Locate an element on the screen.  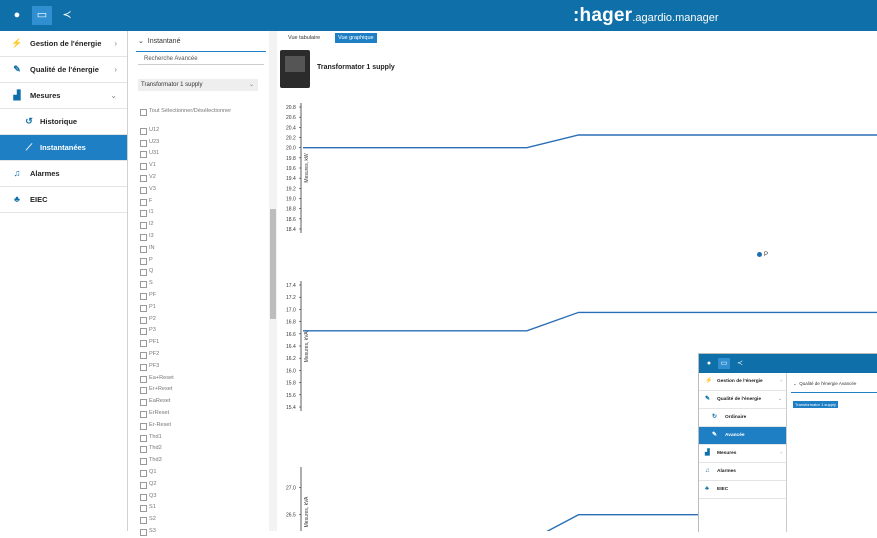
y-axis-label: Mesures, kVA is located at coordinates (307, 511).